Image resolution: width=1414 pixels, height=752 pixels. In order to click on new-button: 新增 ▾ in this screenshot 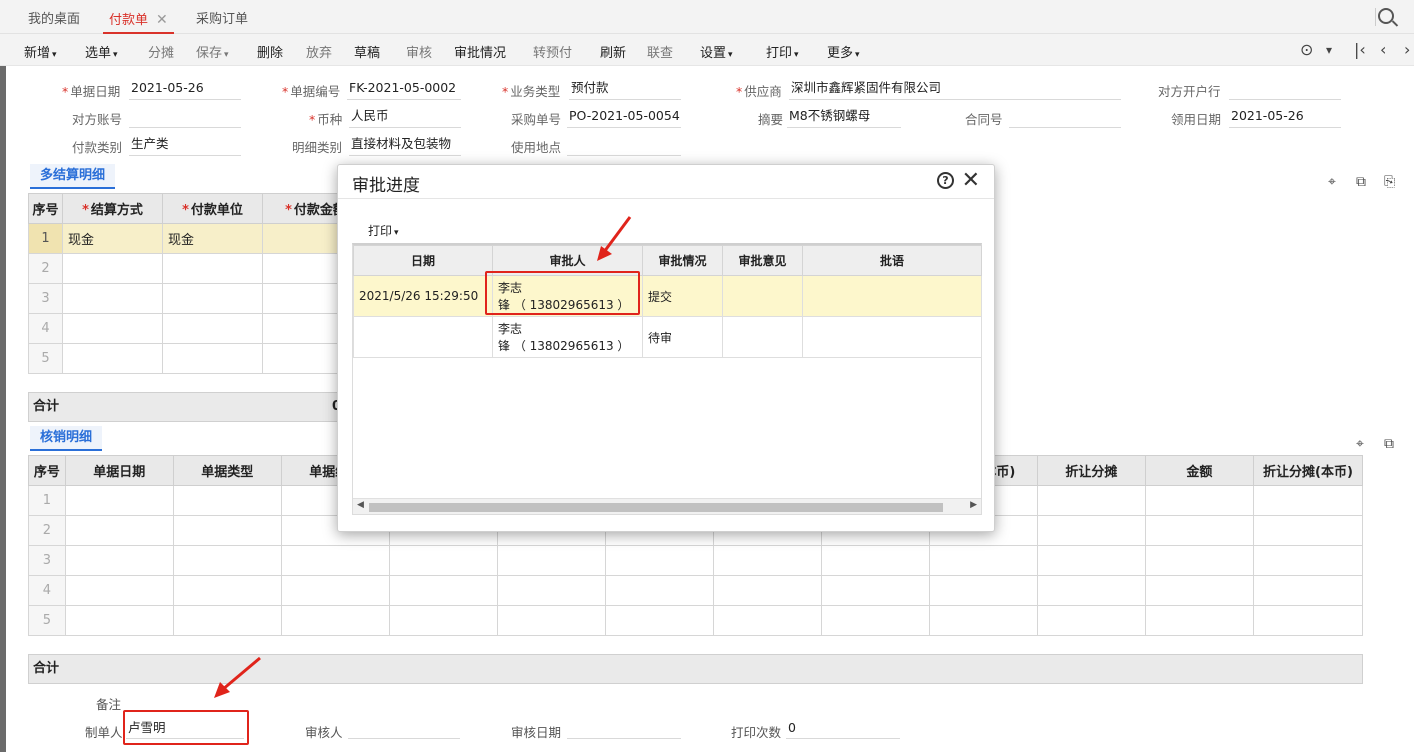, I will do `click(40, 51)`.